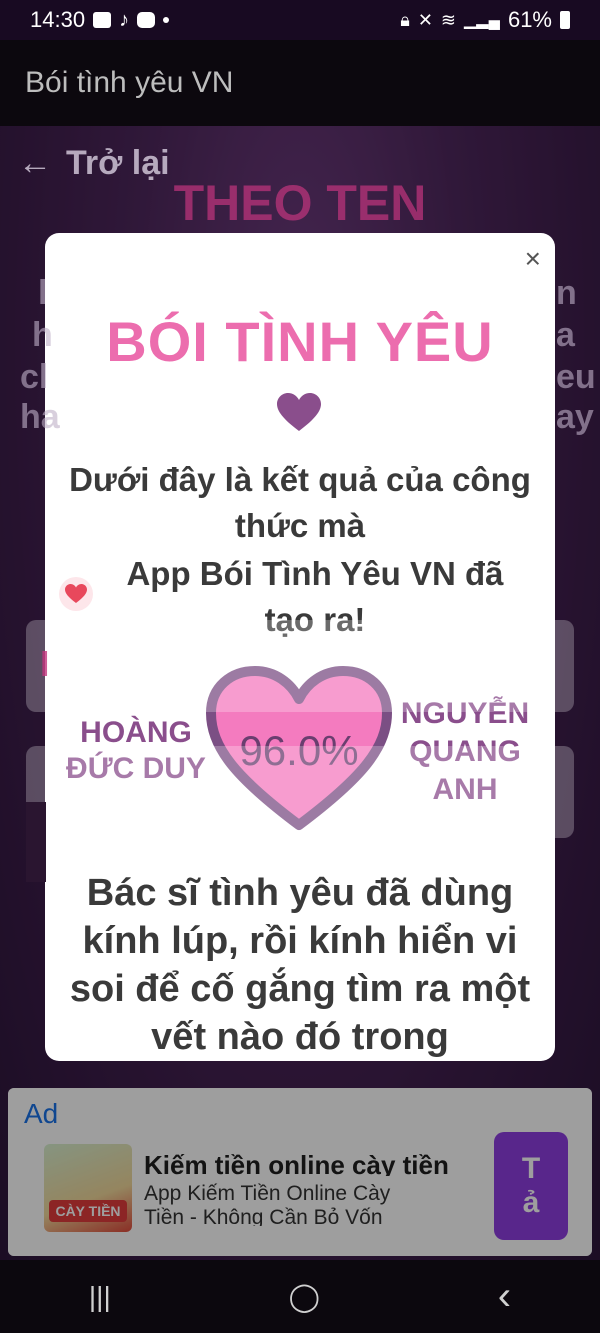 This screenshot has height=1333, width=600. What do you see at coordinates (314, 1163) in the screenshot?
I see `ad-title: Kiếm tiền online cày tiền` at bounding box center [314, 1163].